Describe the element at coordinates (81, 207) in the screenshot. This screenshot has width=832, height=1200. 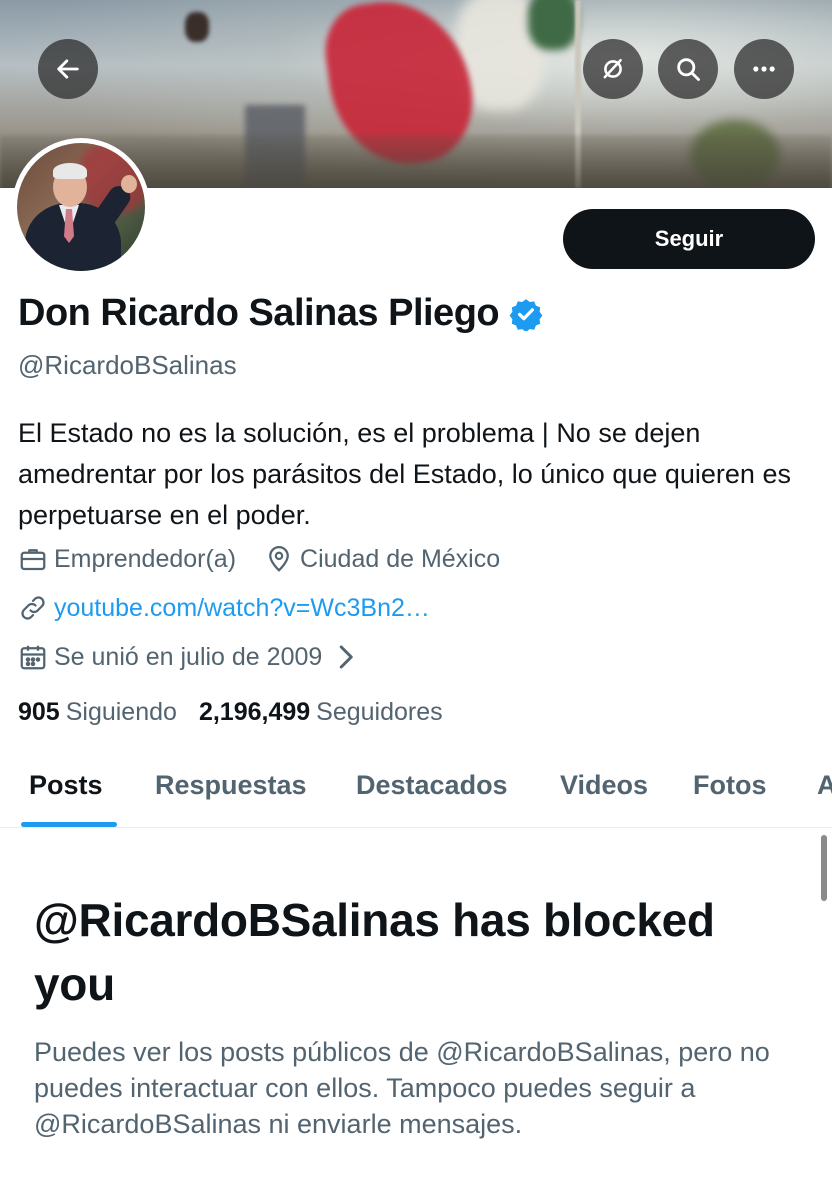
I see `avatar` at that location.